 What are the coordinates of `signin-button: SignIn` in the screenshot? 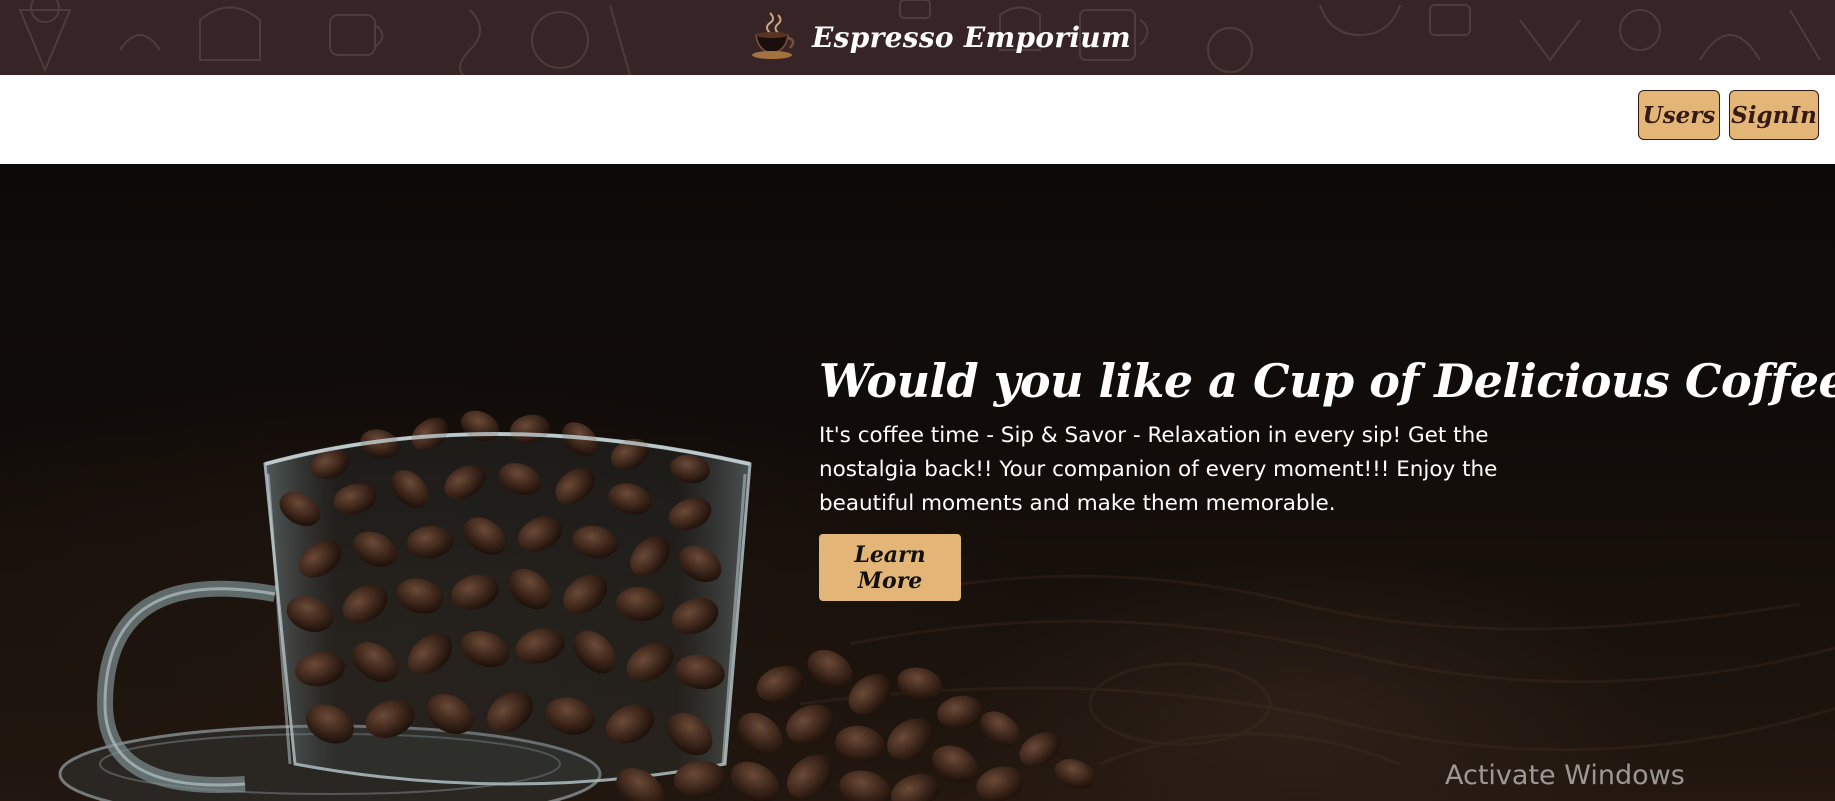 It's located at (1774, 115).